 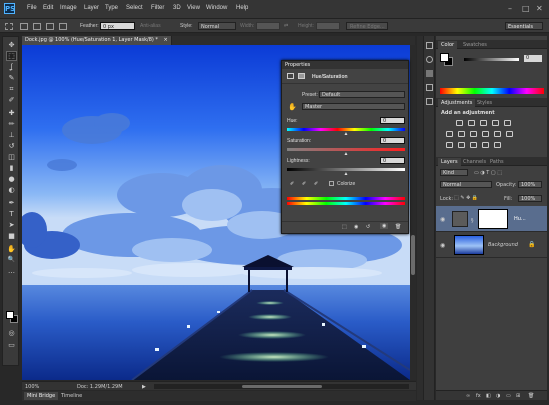 I want to click on channel-mixer-icon, so click(x=497, y=134).